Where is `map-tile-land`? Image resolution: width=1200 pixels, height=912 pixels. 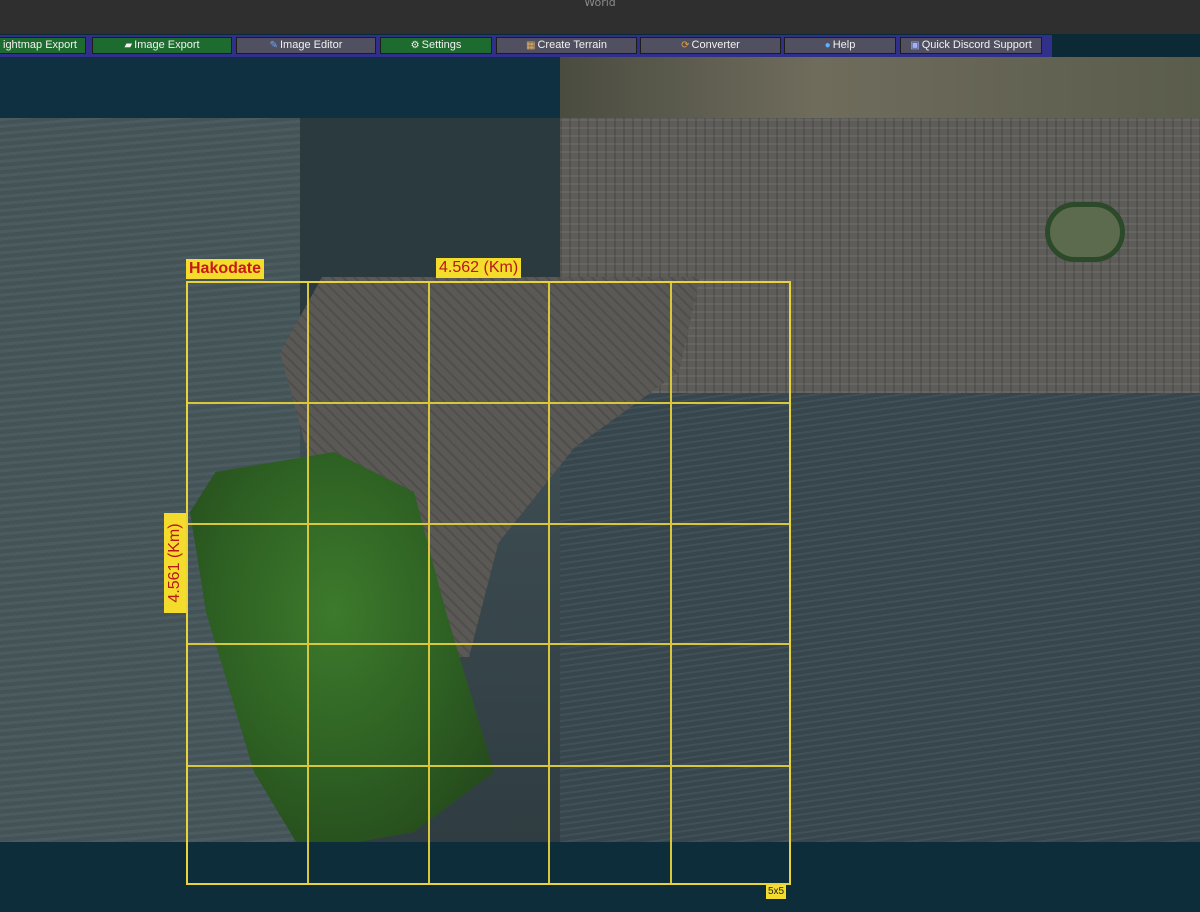 map-tile-land is located at coordinates (880, 87).